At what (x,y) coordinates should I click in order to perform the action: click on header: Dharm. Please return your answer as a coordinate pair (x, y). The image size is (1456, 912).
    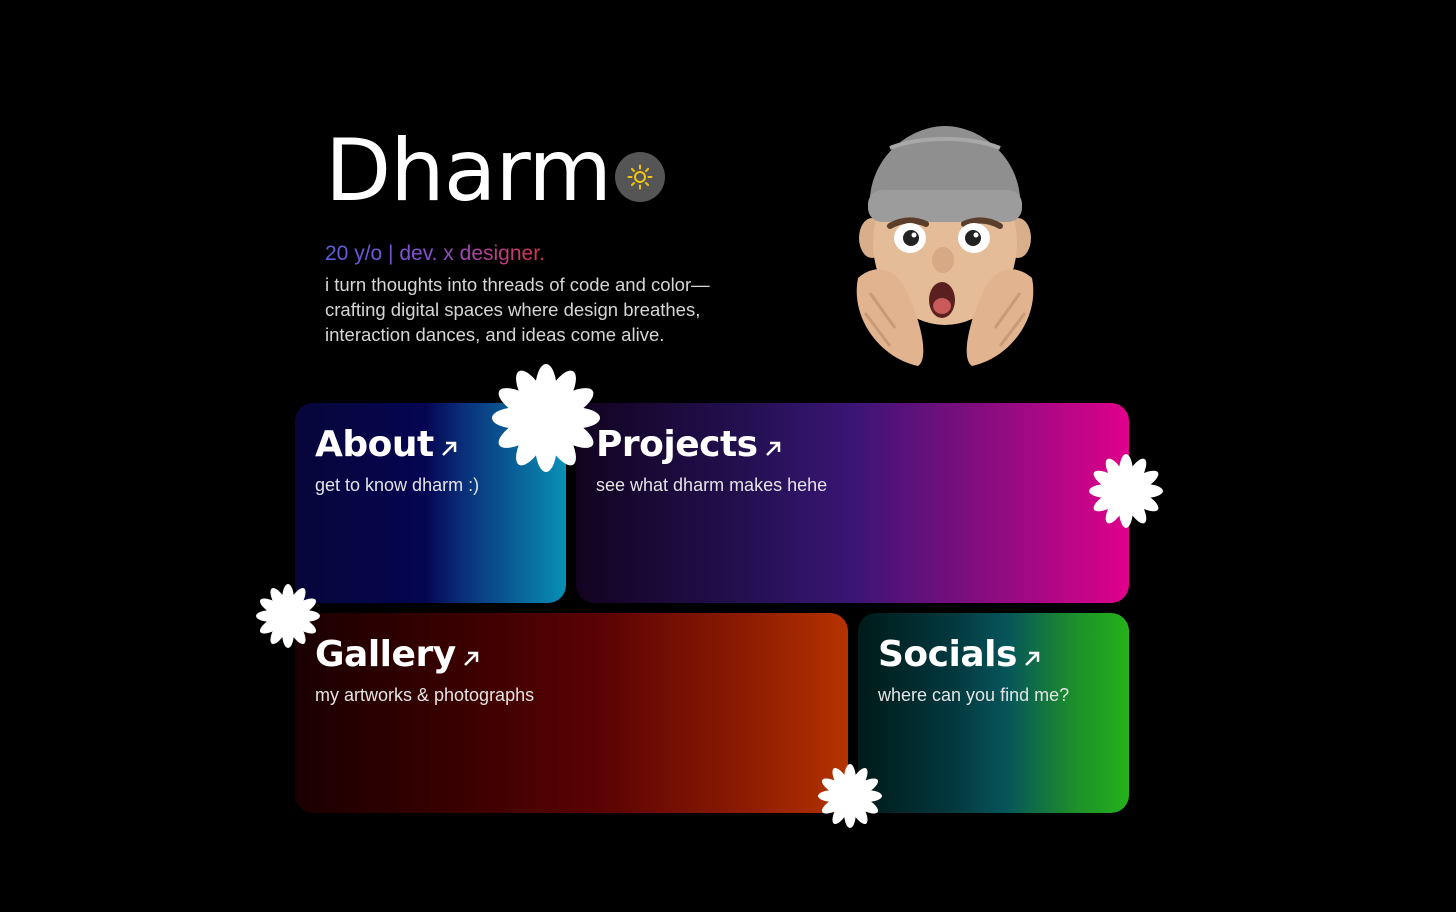
    Looking at the image, I should click on (495, 171).